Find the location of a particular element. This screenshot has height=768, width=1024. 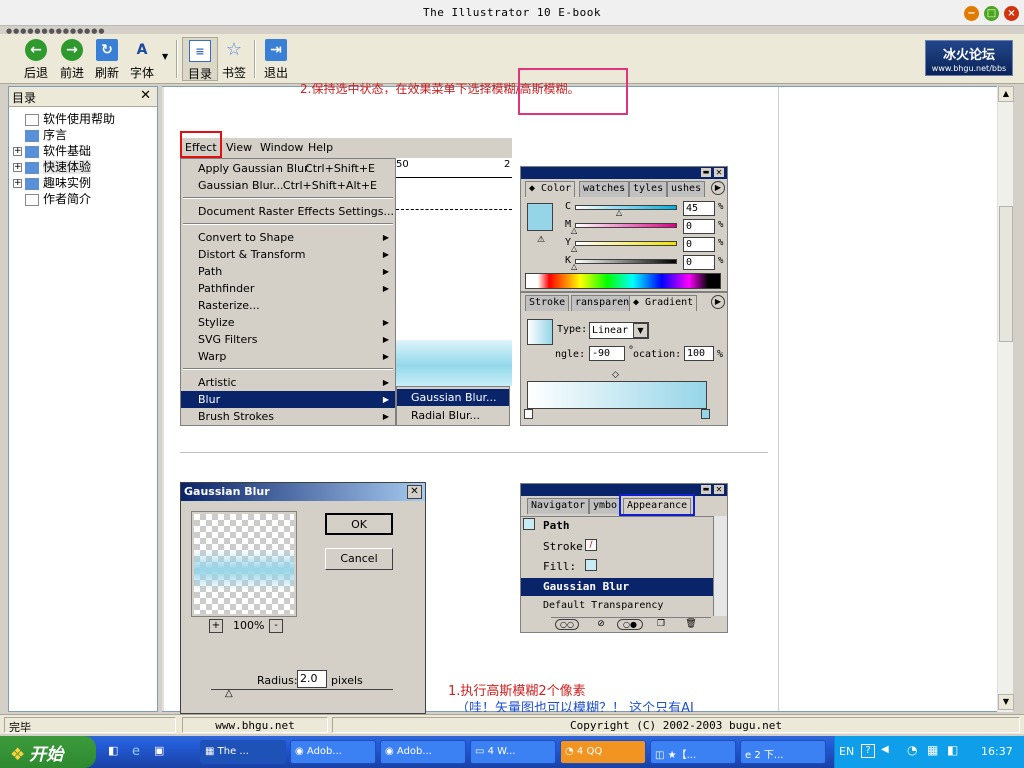

tab-gradient: ◆ Gradient is located at coordinates (663, 303).